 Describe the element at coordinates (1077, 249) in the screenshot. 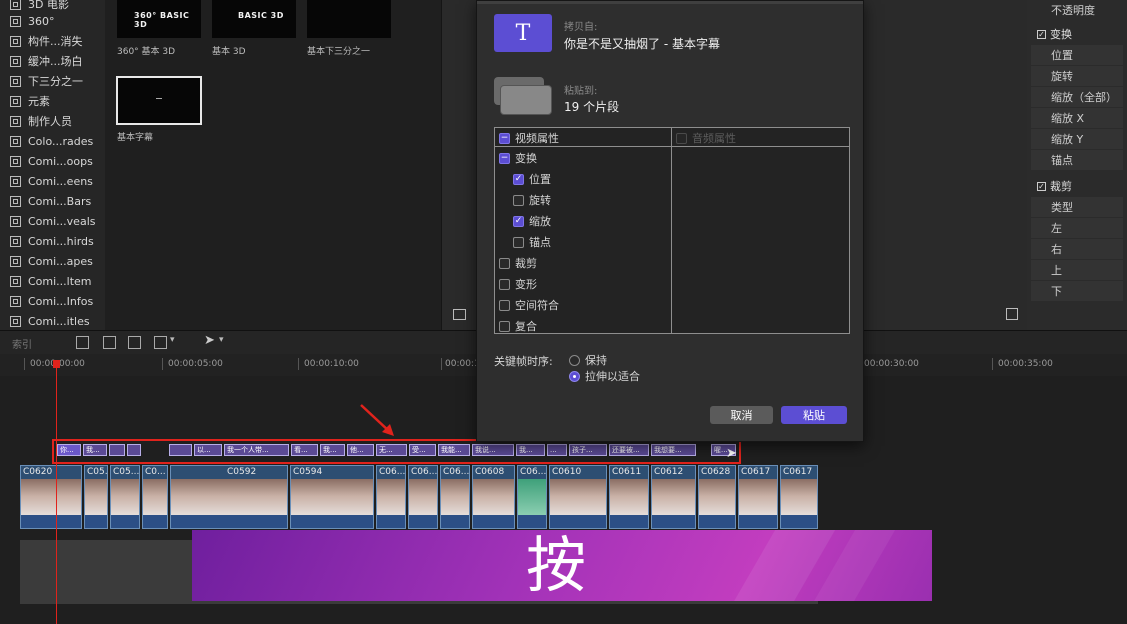

I see `inspector-row: 右` at that location.